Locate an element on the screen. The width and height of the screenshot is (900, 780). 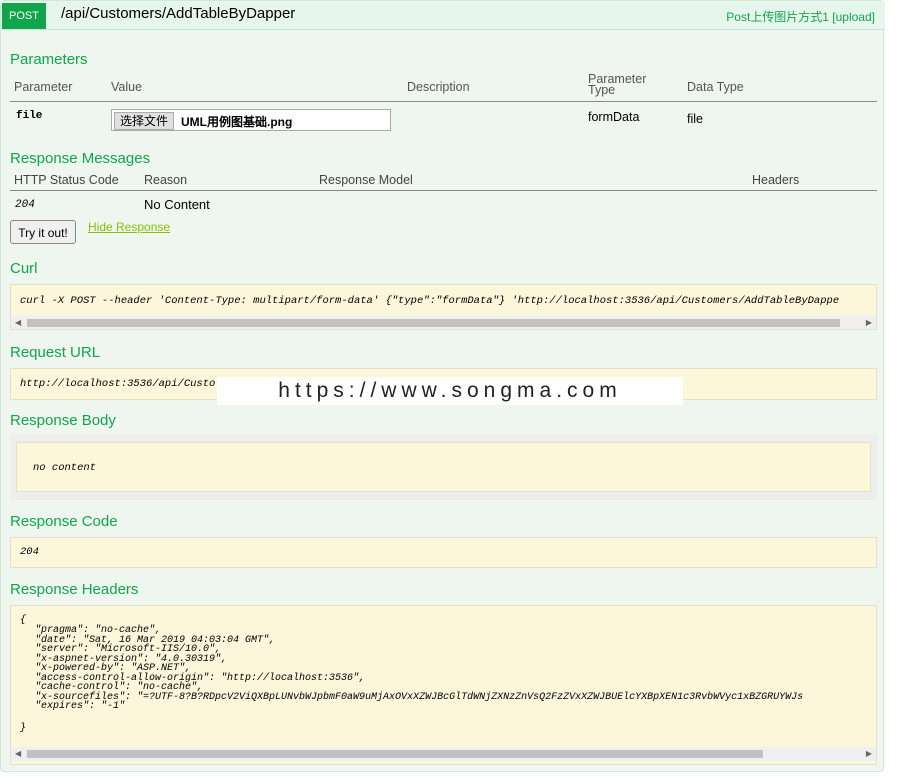
request-url-title: Request URL is located at coordinates (55, 352).